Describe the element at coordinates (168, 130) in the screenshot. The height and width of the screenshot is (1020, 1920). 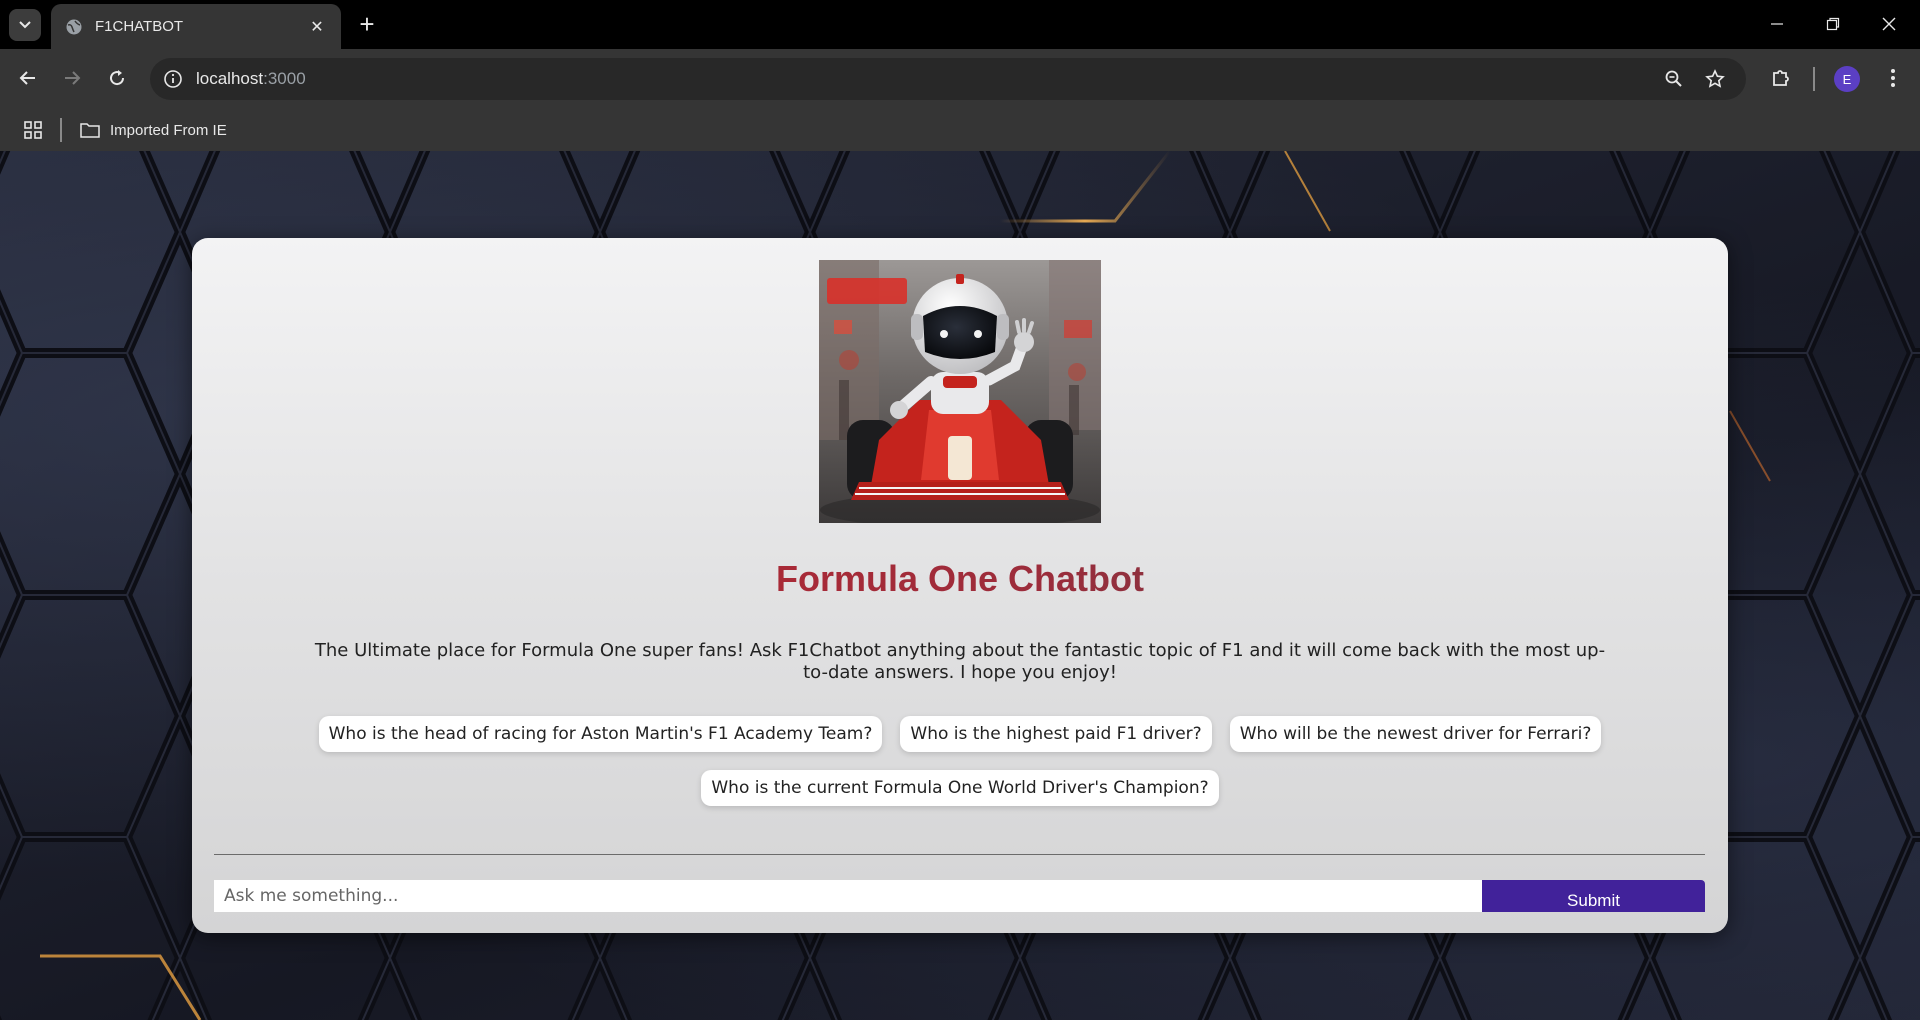
I see `bookmark-folder-label: Imported From IE` at that location.